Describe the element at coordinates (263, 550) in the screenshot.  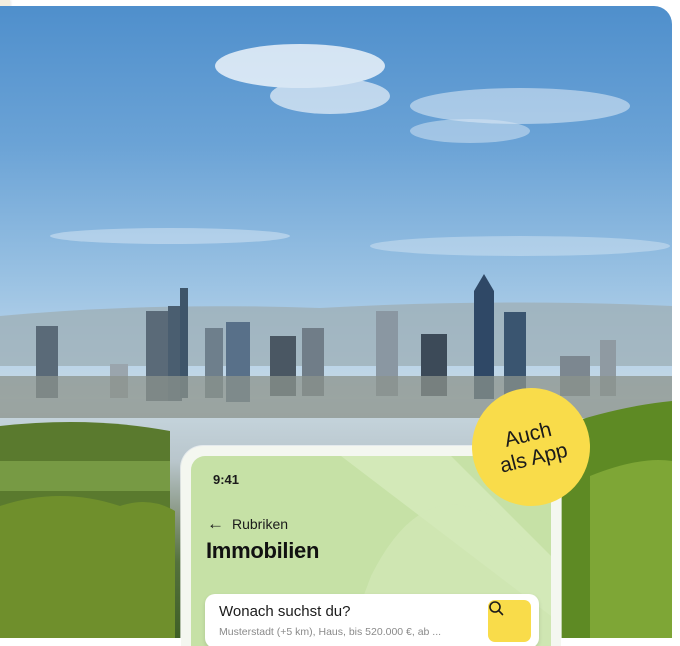
I see `page-title: Immobilien` at that location.